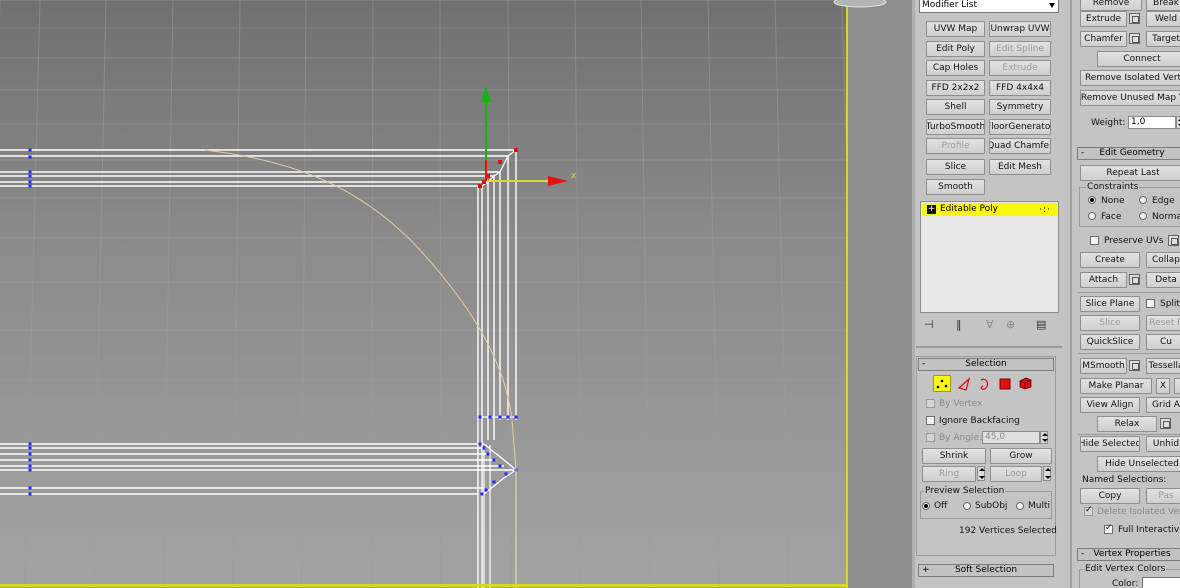  What do you see at coordinates (1092, 216) in the screenshot?
I see `constraint-face-radio` at bounding box center [1092, 216].